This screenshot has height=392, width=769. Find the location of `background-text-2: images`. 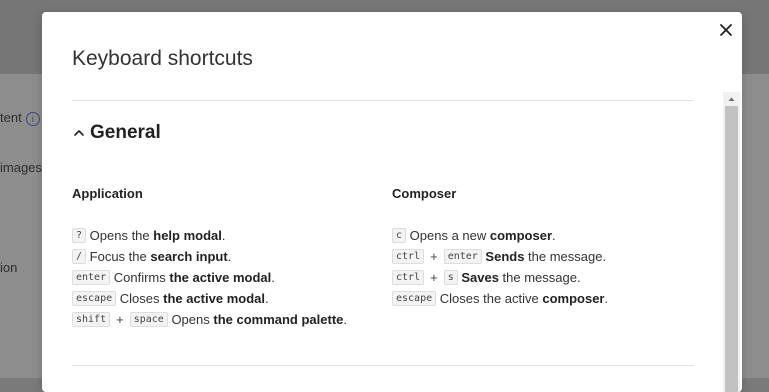

background-text-2: images is located at coordinates (21, 167).